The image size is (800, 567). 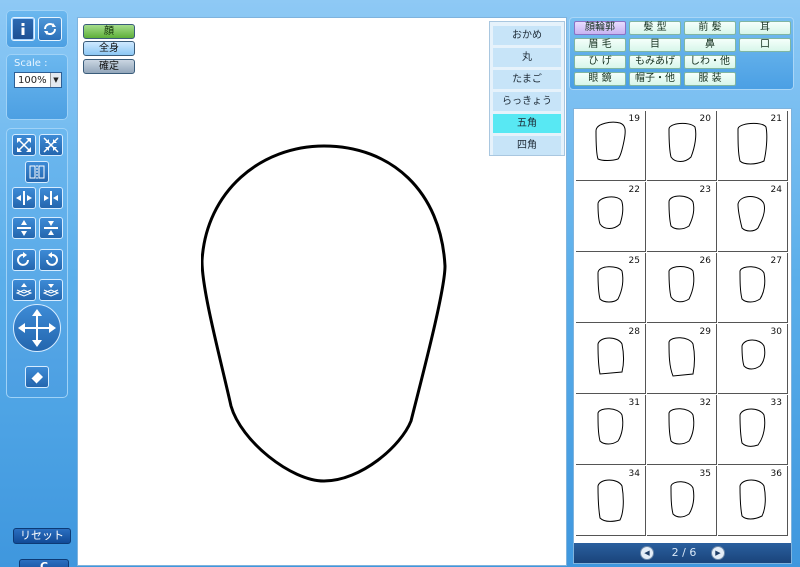 What do you see at coordinates (682, 430) in the screenshot?
I see `face-outline-option: 32` at bounding box center [682, 430].